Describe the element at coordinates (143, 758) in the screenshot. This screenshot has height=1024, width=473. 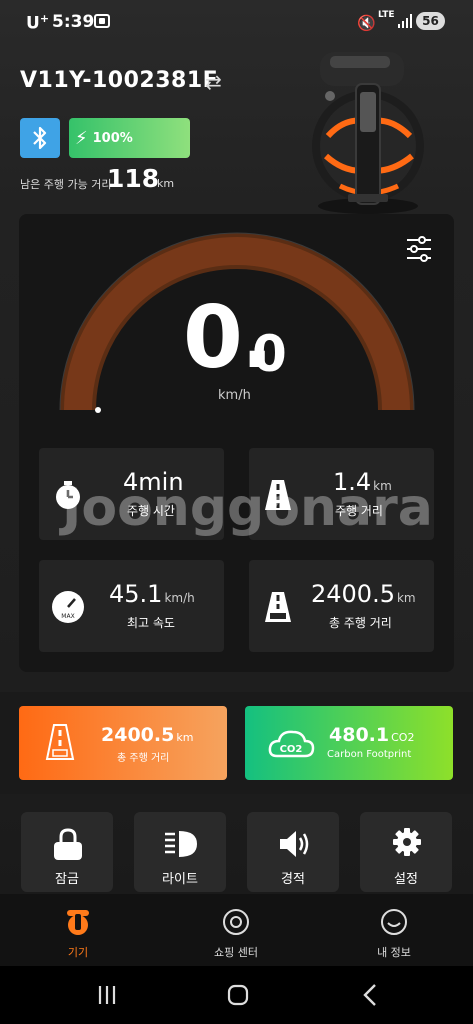
I see `total-card-label: 총 주행 거리` at that location.